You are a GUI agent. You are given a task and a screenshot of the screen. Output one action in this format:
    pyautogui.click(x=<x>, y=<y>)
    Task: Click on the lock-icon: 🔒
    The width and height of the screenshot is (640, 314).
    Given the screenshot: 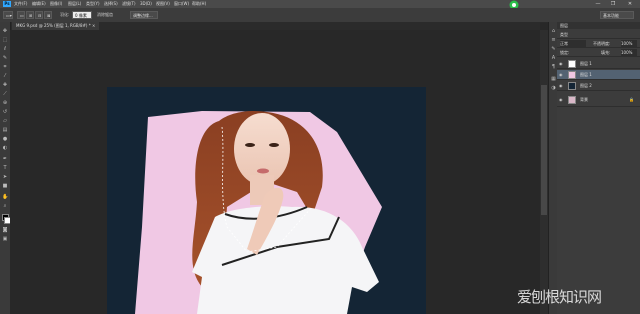 What is the action you would take?
    pyautogui.click(x=631, y=99)
    